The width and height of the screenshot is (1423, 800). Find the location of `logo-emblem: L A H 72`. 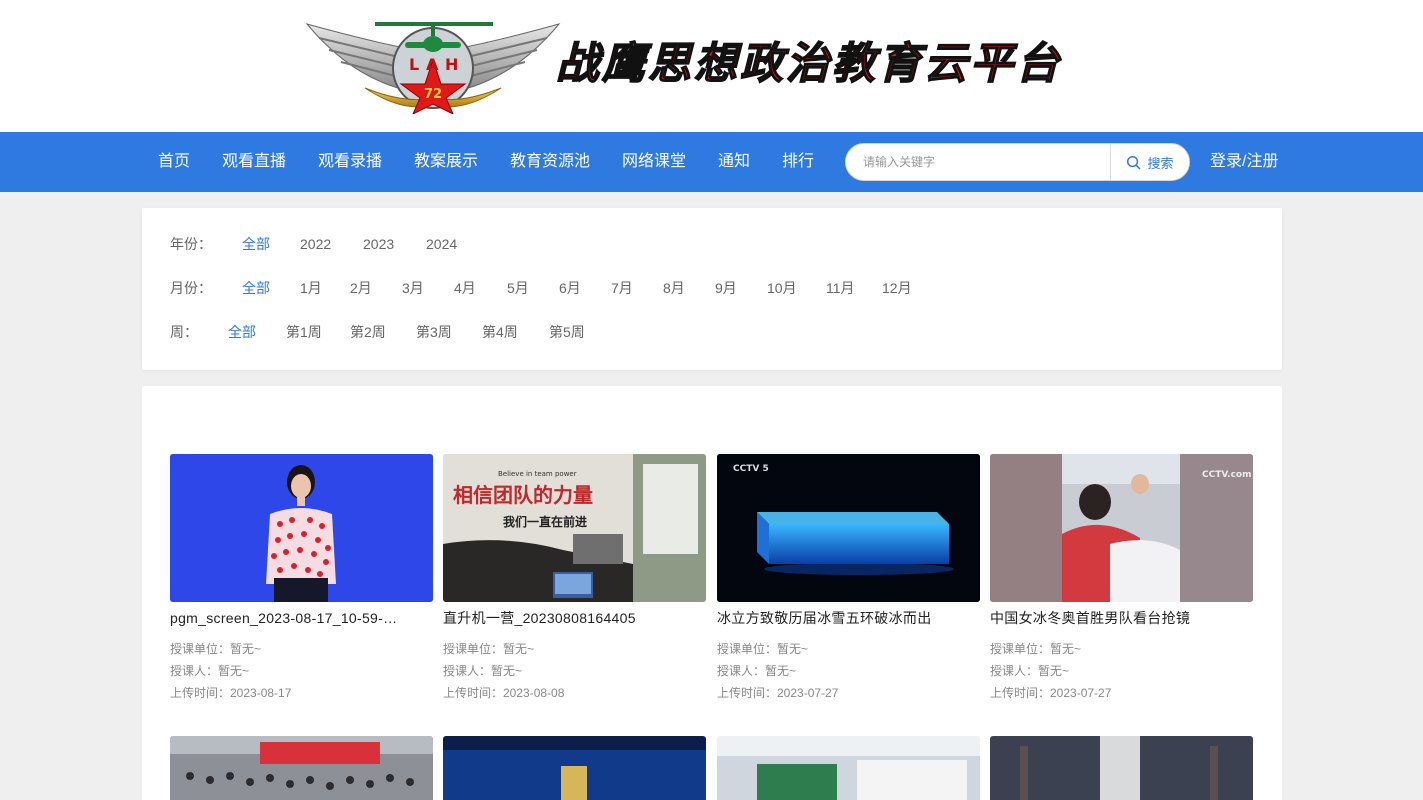

logo-emblem: L A H 72 is located at coordinates (433, 66).